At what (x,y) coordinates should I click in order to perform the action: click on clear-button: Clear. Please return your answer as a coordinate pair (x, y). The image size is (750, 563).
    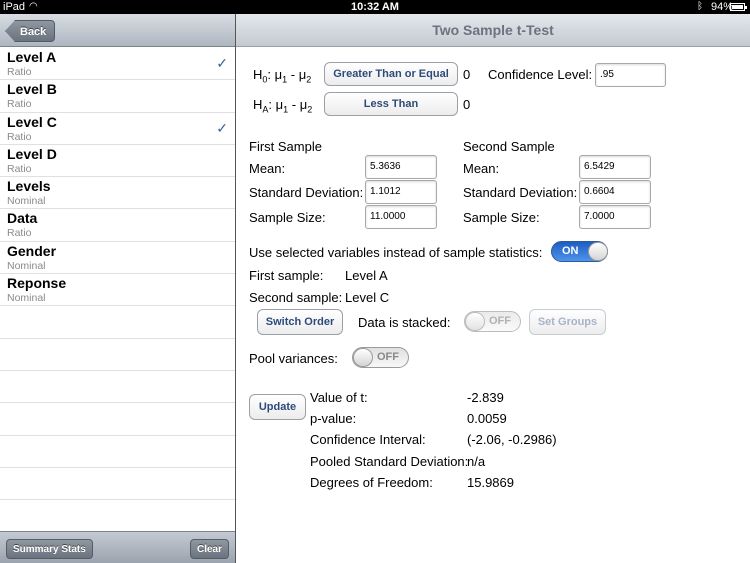
    Looking at the image, I should click on (209, 549).